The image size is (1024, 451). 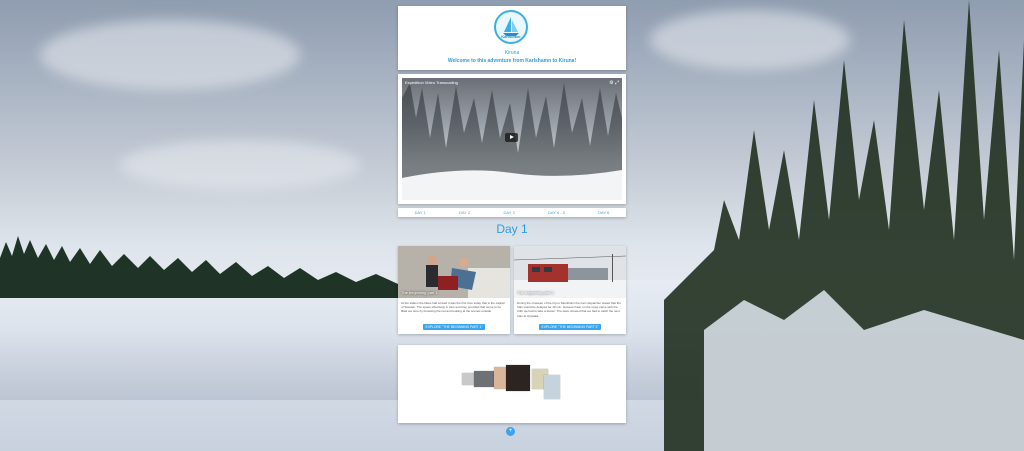 What do you see at coordinates (454, 327) in the screenshot?
I see `explore-button-1: EXPLORE "THE BEGINNING PART 1"` at bounding box center [454, 327].